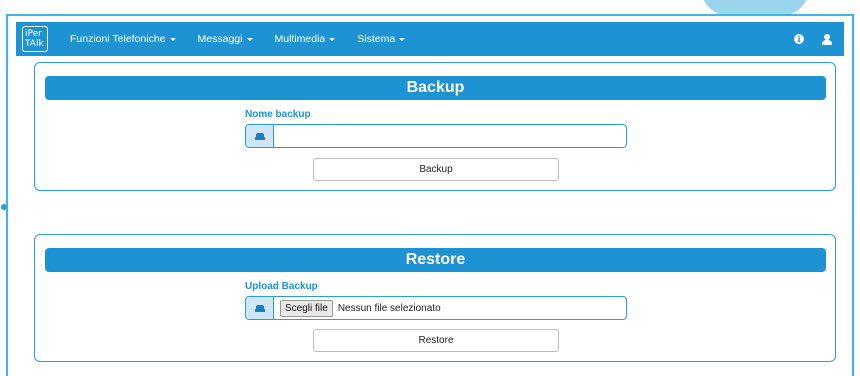  What do you see at coordinates (220, 39) in the screenshot?
I see `nav-menu-label: Messaggi` at bounding box center [220, 39].